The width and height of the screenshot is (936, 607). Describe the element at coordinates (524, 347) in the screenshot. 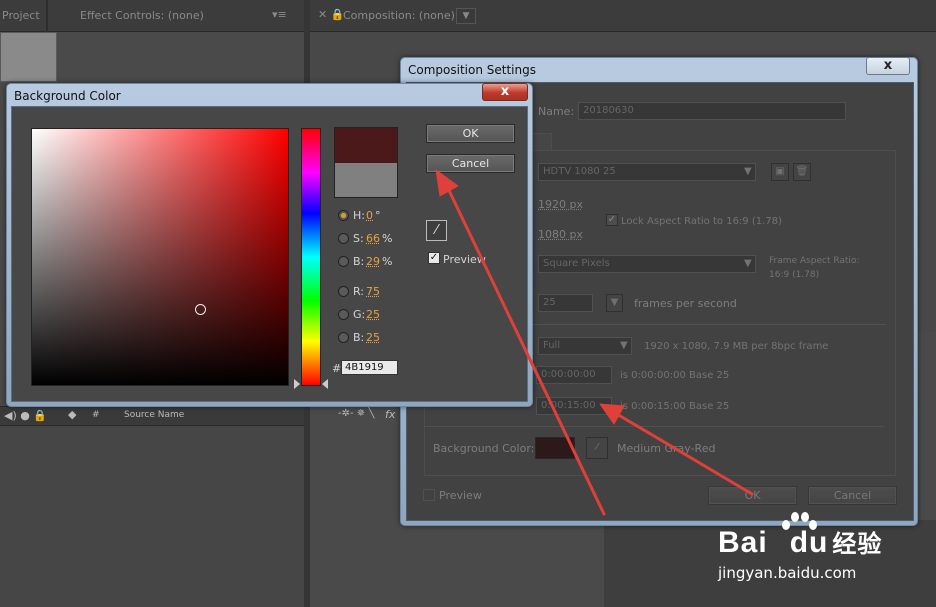

I see `arrow-to-cancel-line` at that location.